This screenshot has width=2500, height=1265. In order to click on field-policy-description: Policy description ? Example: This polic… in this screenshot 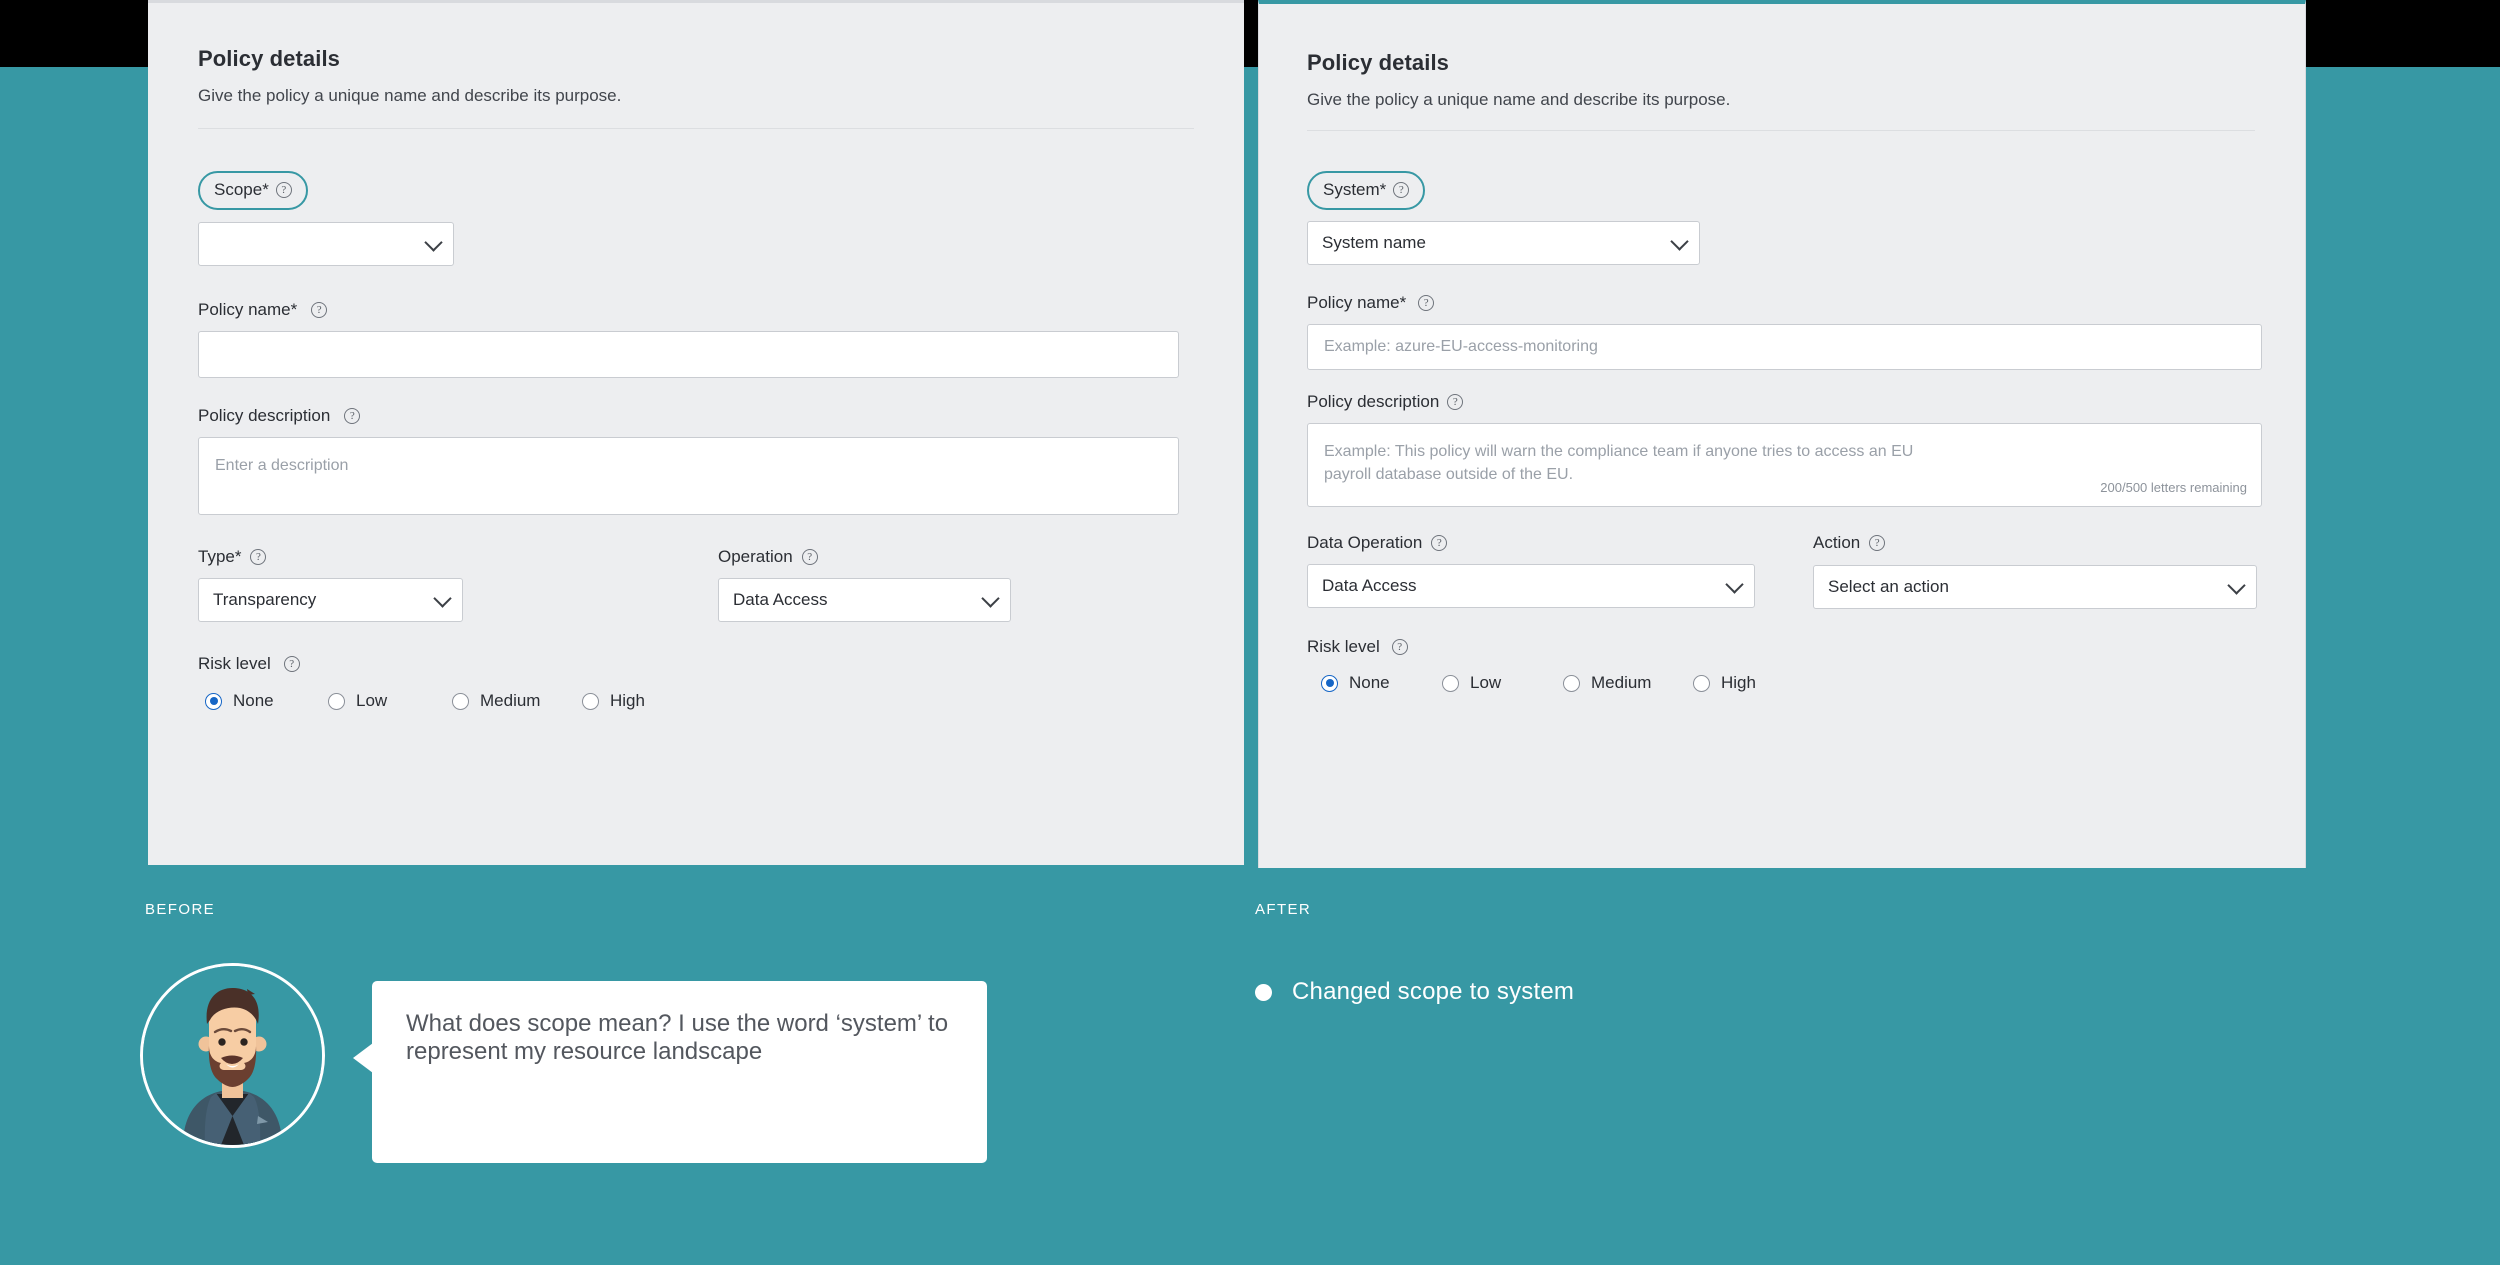, I will do `click(1784, 449)`.